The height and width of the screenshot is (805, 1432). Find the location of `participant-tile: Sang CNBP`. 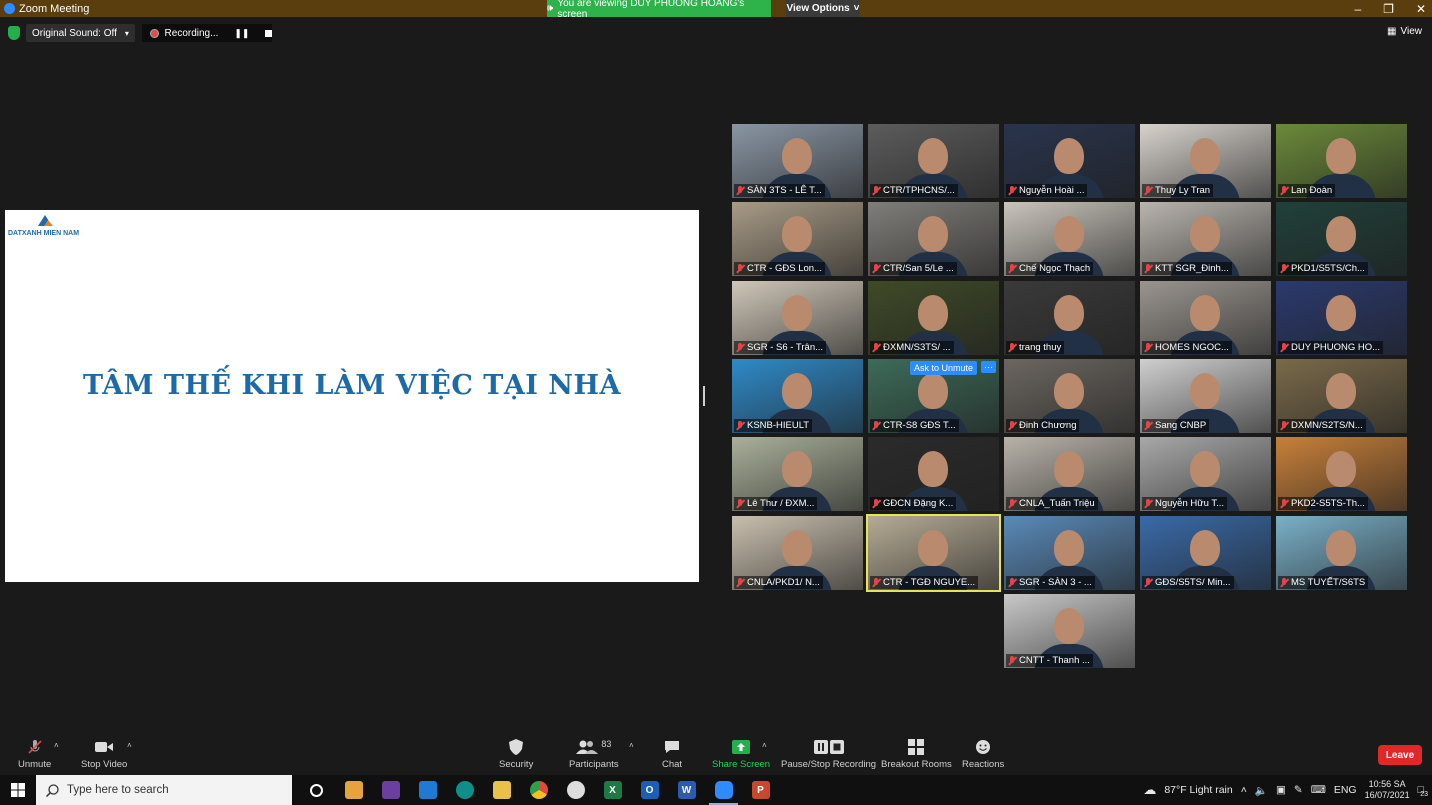

participant-tile: Sang CNBP is located at coordinates (1205, 396).